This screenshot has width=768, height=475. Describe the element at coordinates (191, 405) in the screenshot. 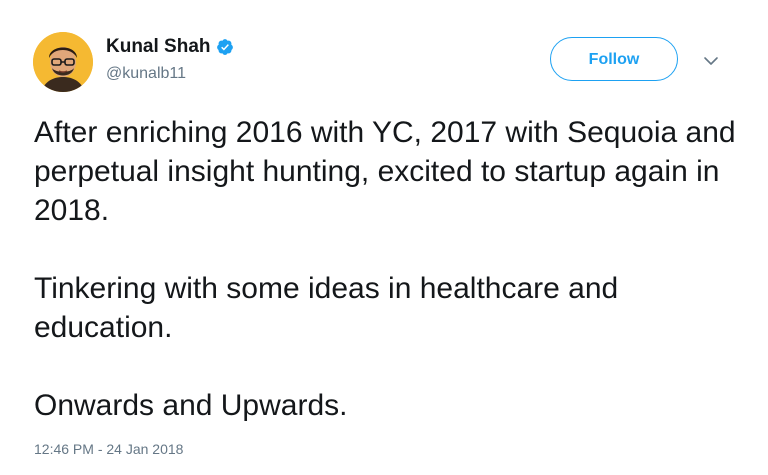

I see `tweet-paragraph: Onwards and Upwards.` at that location.